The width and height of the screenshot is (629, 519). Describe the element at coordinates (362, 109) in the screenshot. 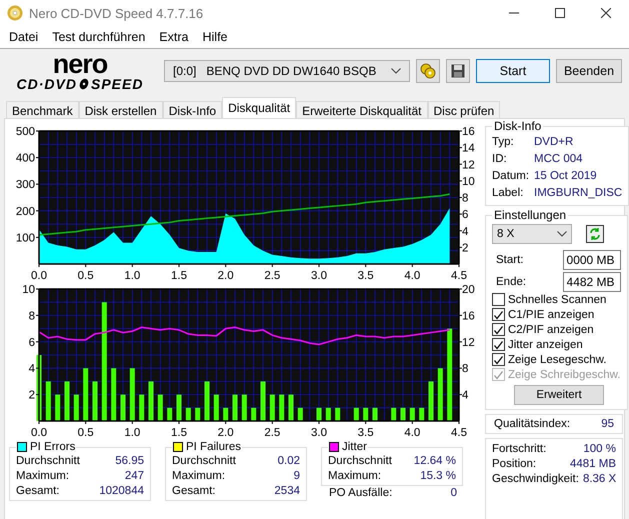

I see `tab: Erweiterte Diskqualität` at that location.